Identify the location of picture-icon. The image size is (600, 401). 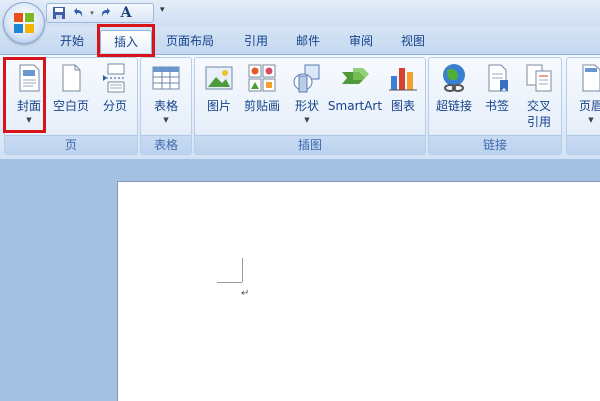
(219, 78).